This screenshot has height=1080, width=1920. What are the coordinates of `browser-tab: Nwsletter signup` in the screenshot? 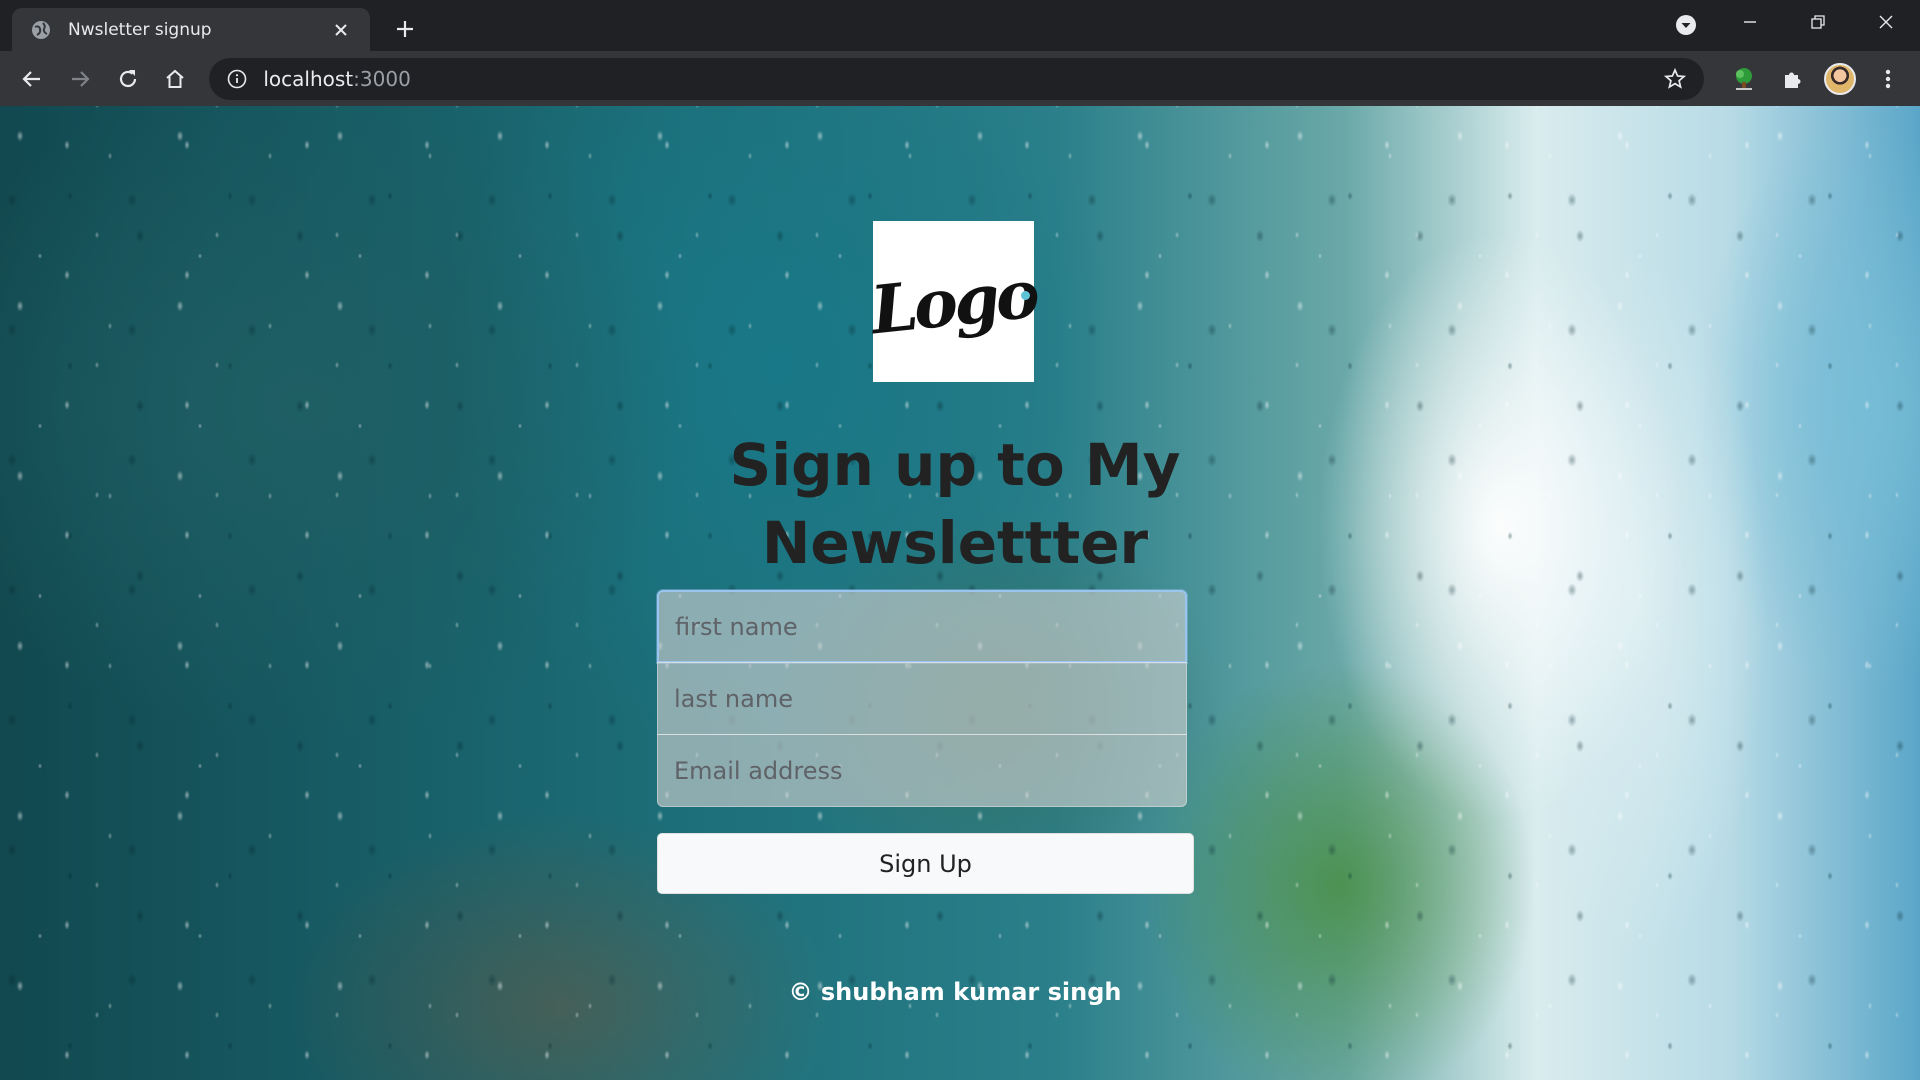 It's located at (191, 29).